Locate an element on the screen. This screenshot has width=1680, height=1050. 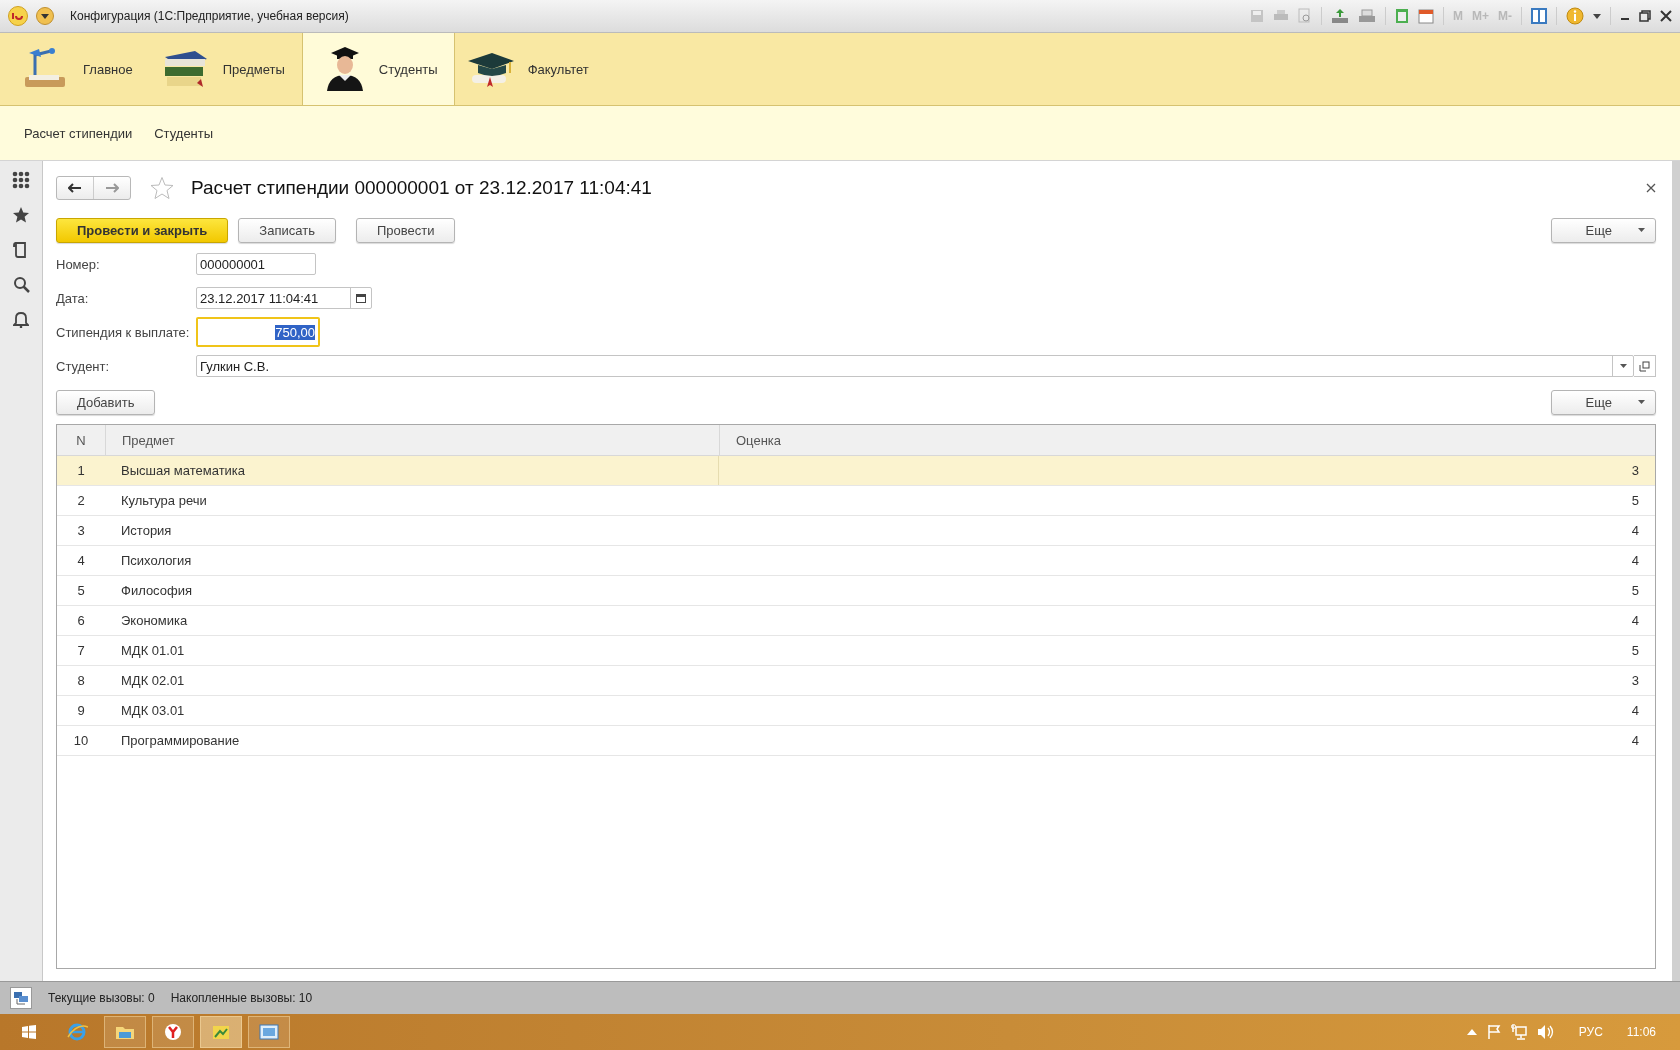
section-label: Студенты is located at coordinates (408, 69).